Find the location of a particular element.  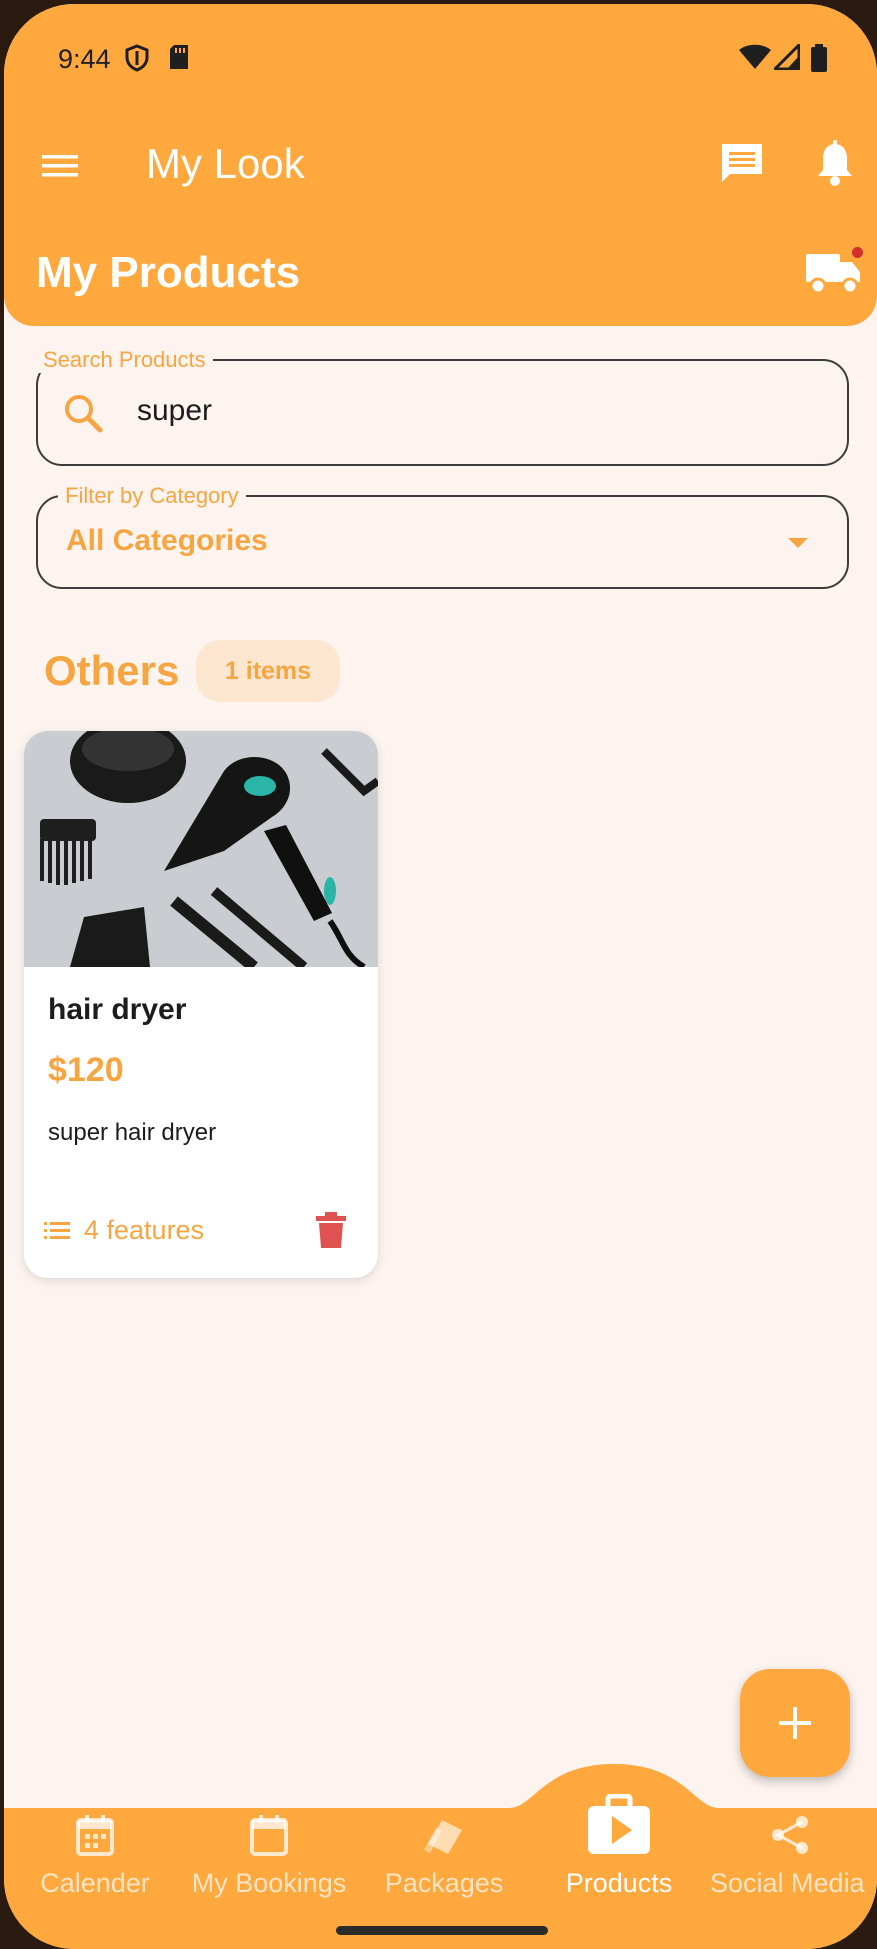

category-filter-label: Filter by Category is located at coordinates (152, 496).